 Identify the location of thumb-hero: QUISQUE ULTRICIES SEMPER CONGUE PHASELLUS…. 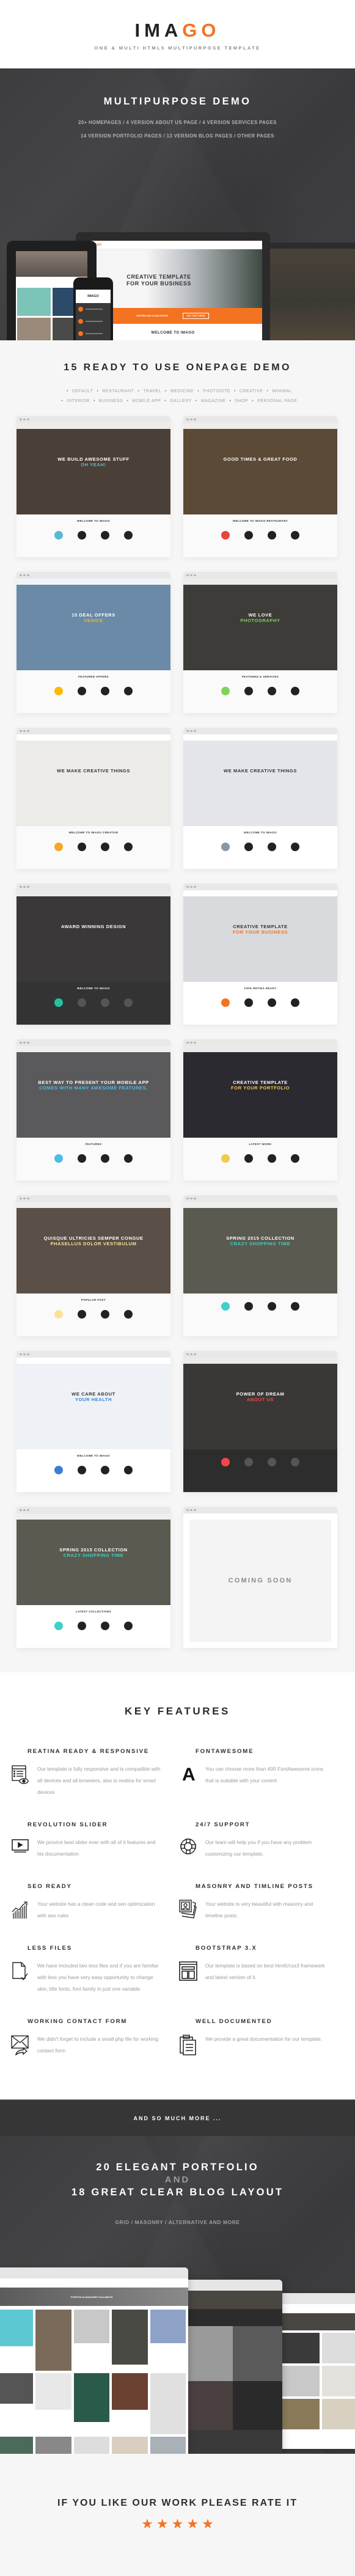
(93, 1247).